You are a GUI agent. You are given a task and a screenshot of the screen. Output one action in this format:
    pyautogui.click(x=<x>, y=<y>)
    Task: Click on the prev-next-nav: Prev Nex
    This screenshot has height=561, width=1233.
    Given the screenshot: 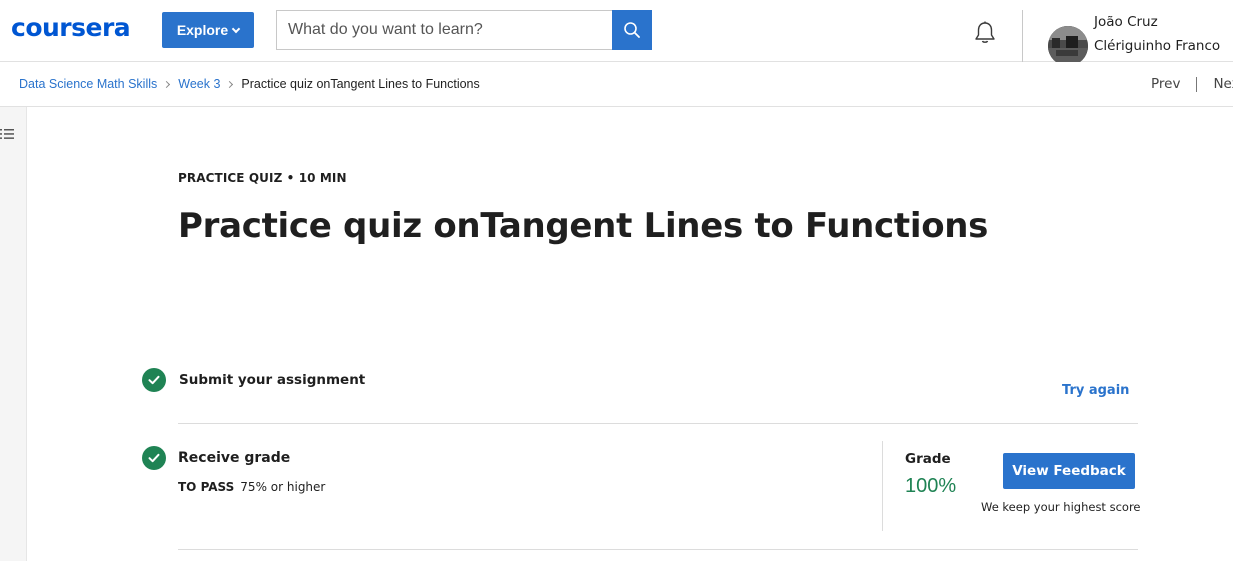 What is the action you would take?
    pyautogui.click(x=1192, y=84)
    